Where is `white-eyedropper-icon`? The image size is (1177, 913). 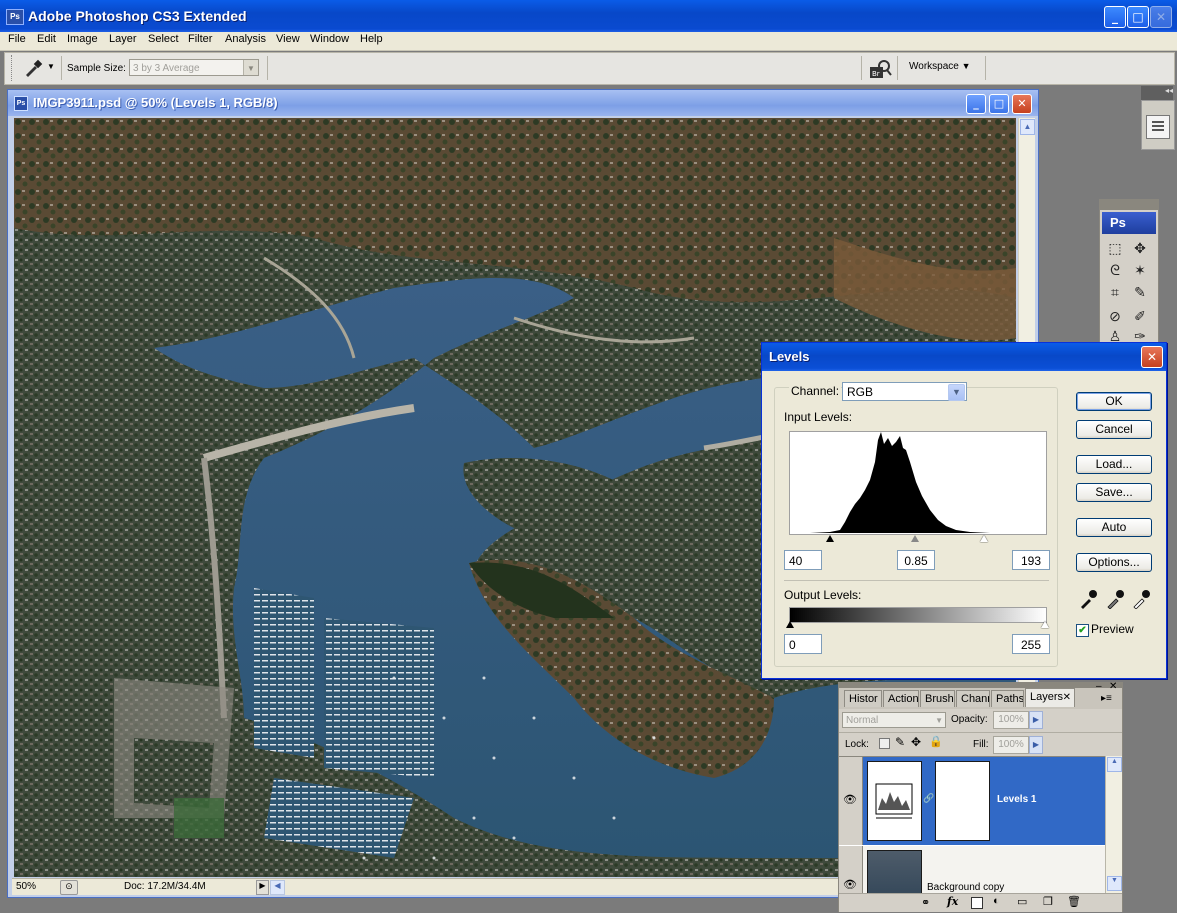
white-eyedropper-icon is located at coordinates (1141, 599).